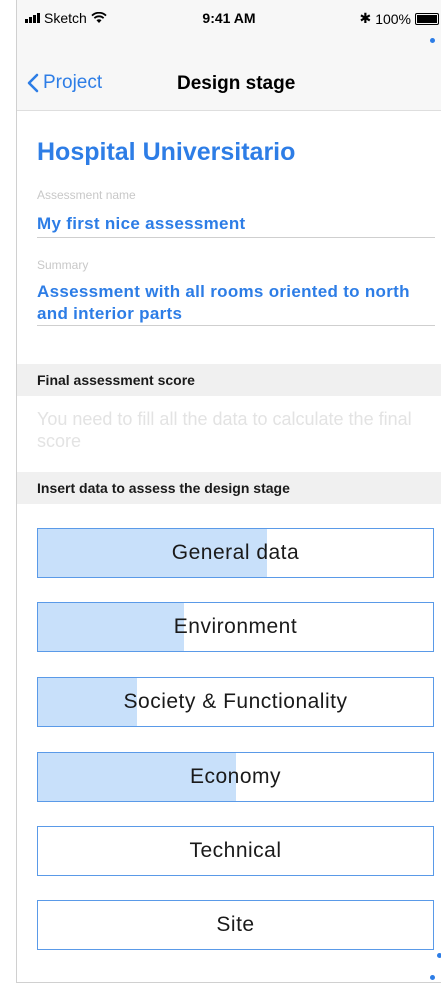 This screenshot has height=983, width=441. What do you see at coordinates (236, 237) in the screenshot?
I see `assessment-name-underline` at bounding box center [236, 237].